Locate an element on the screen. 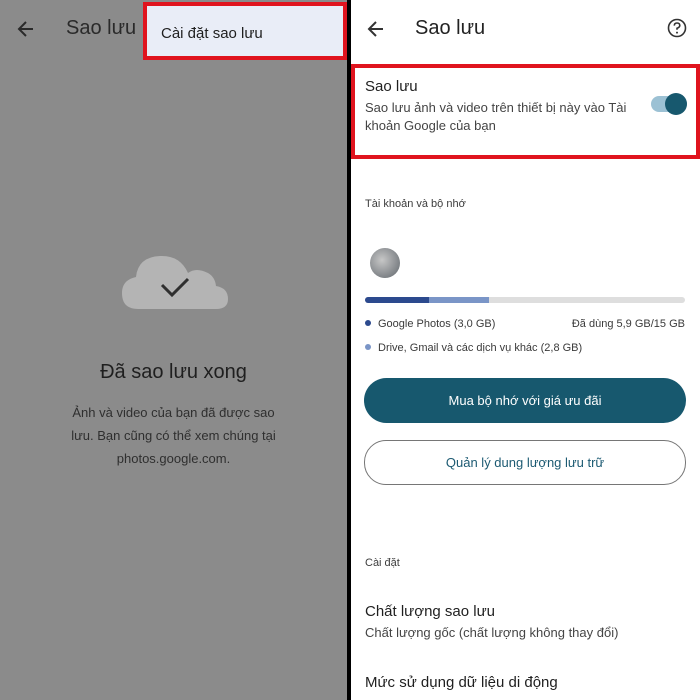 Image resolution: width=700 pixels, height=700 pixels. backup-toggle-description: khoản Google của bạn is located at coordinates (430, 125).